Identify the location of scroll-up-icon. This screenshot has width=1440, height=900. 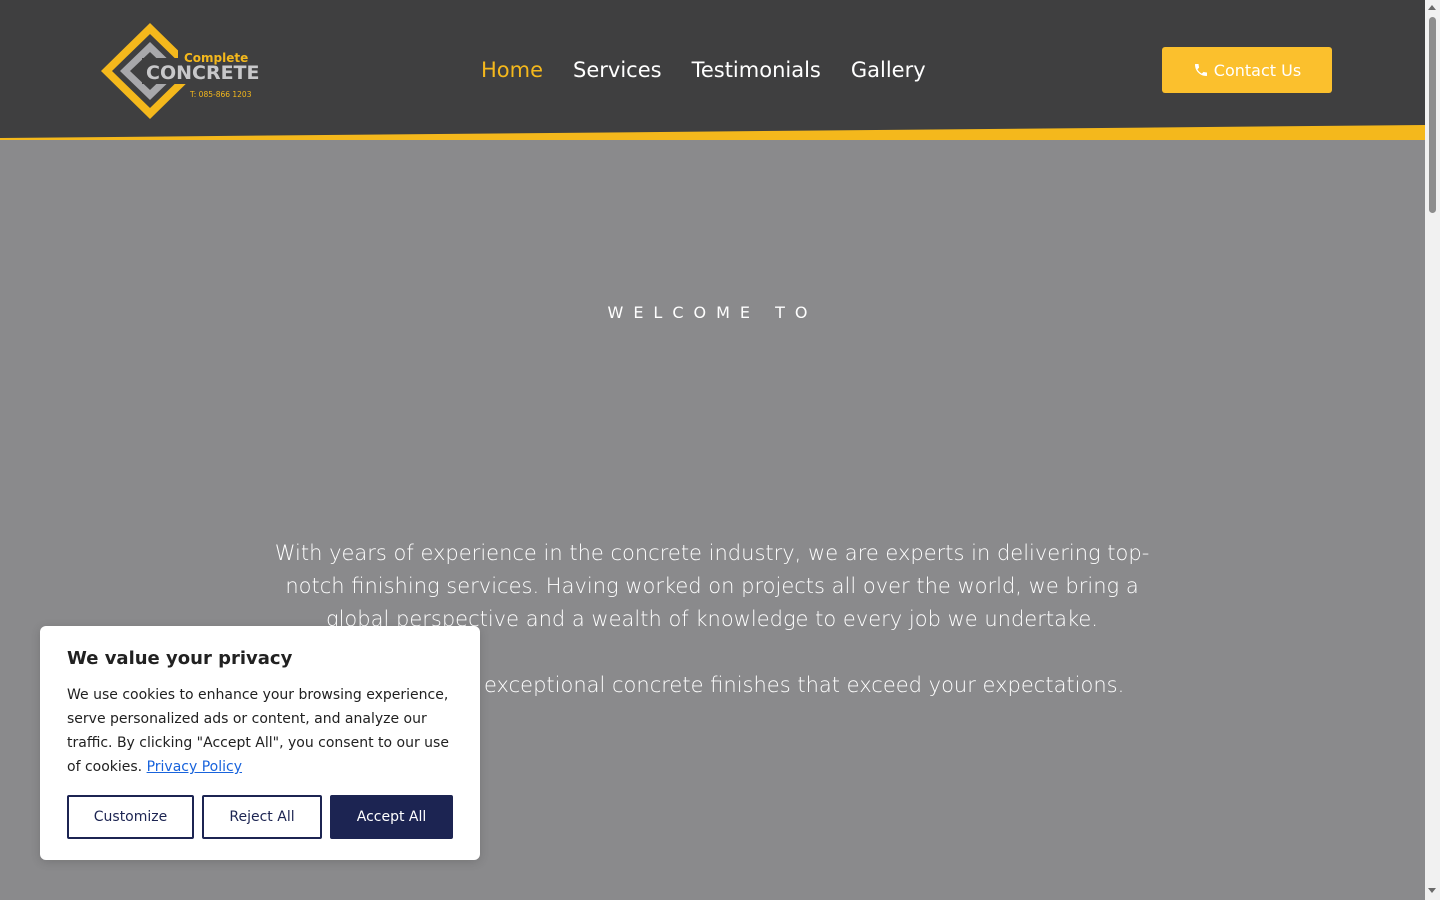
(1432, 7).